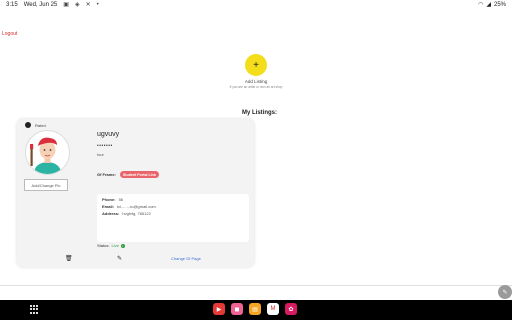 The image size is (512, 320). Describe the element at coordinates (175, 206) in the screenshot. I see `email-row: Email: tcl........ru@gmail.com` at that location.